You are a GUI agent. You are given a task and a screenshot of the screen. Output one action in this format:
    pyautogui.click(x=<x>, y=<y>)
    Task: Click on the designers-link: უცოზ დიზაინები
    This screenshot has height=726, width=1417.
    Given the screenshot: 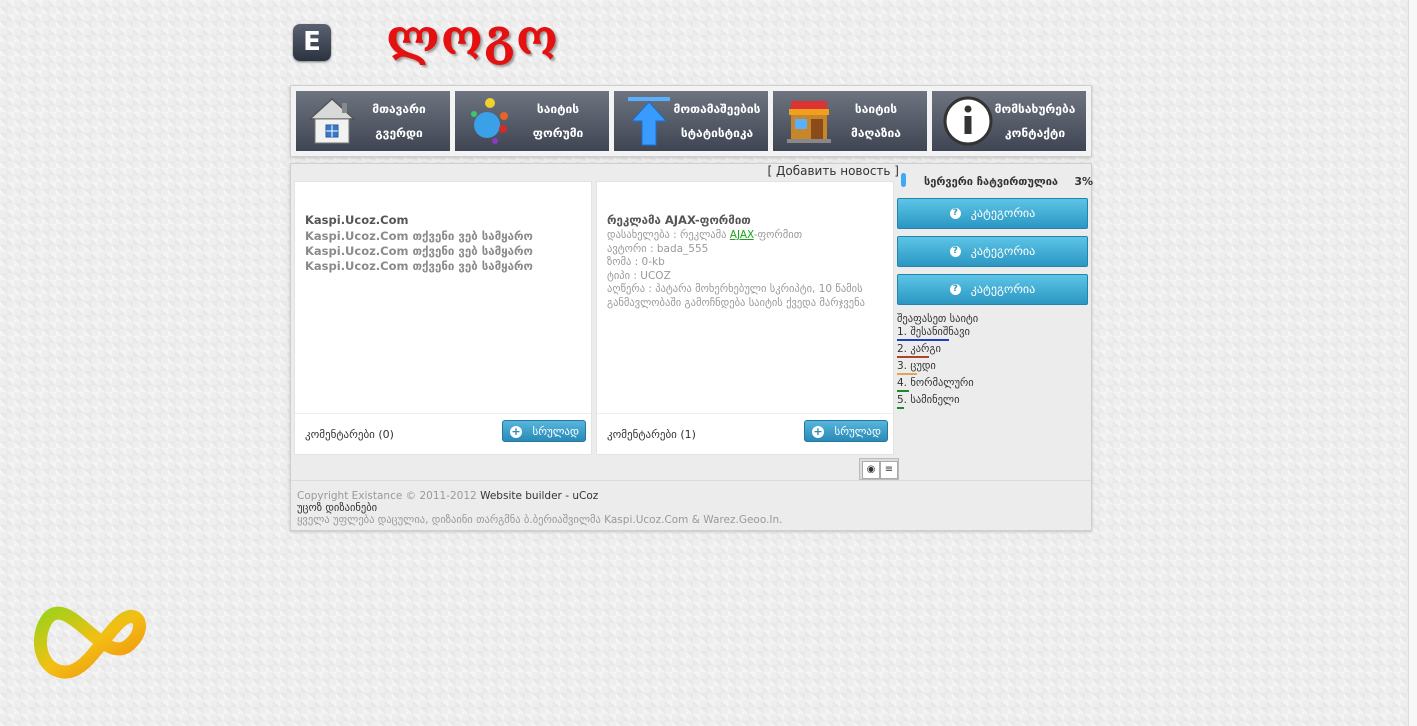 What is the action you would take?
    pyautogui.click(x=540, y=508)
    